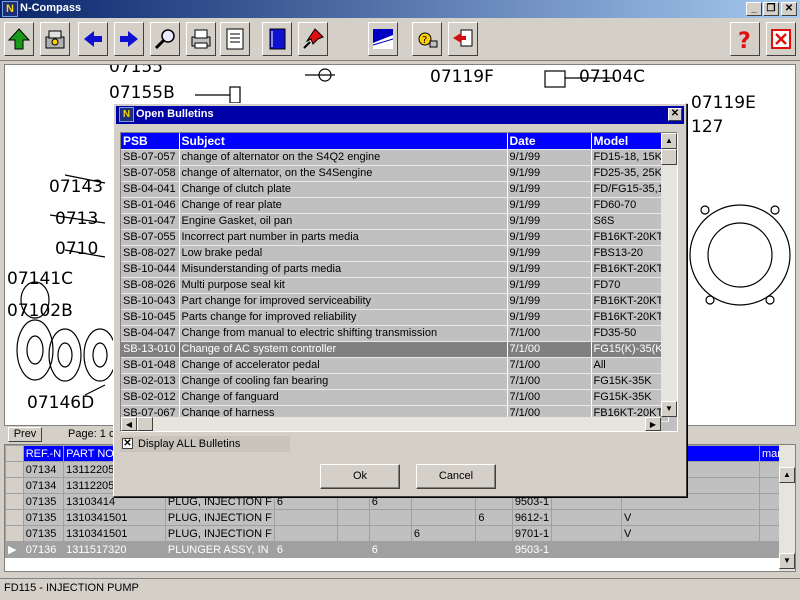  What do you see at coordinates (127, 443) in the screenshot?
I see `display-all-checkbox: ✕` at bounding box center [127, 443].